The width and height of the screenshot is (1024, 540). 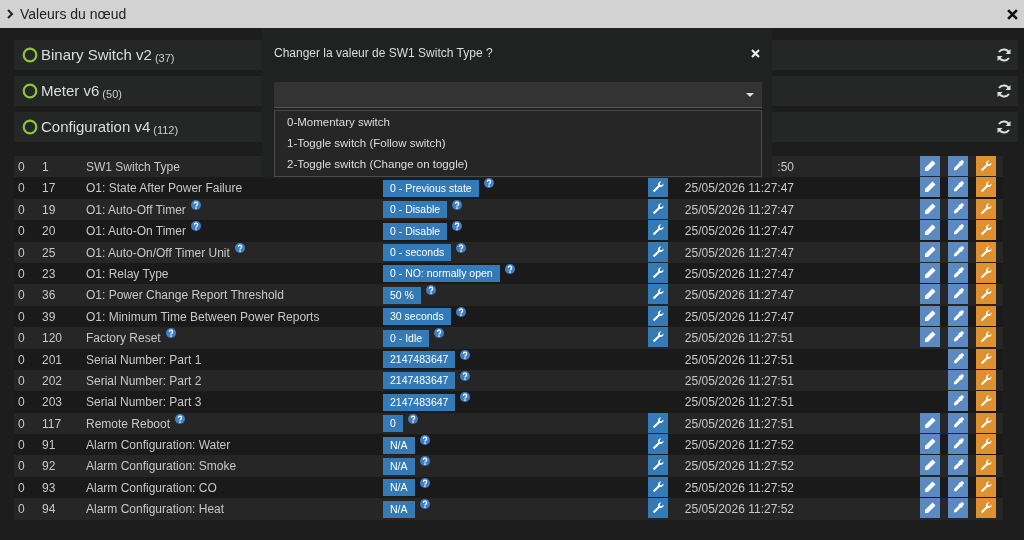 I want to click on index-cell-text: 202, so click(x=53, y=381).